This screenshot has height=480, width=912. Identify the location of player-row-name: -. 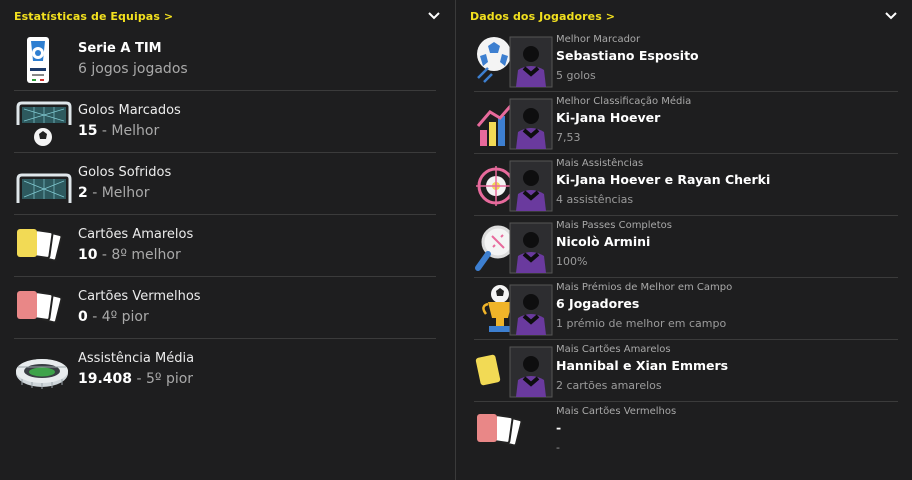
(558, 427).